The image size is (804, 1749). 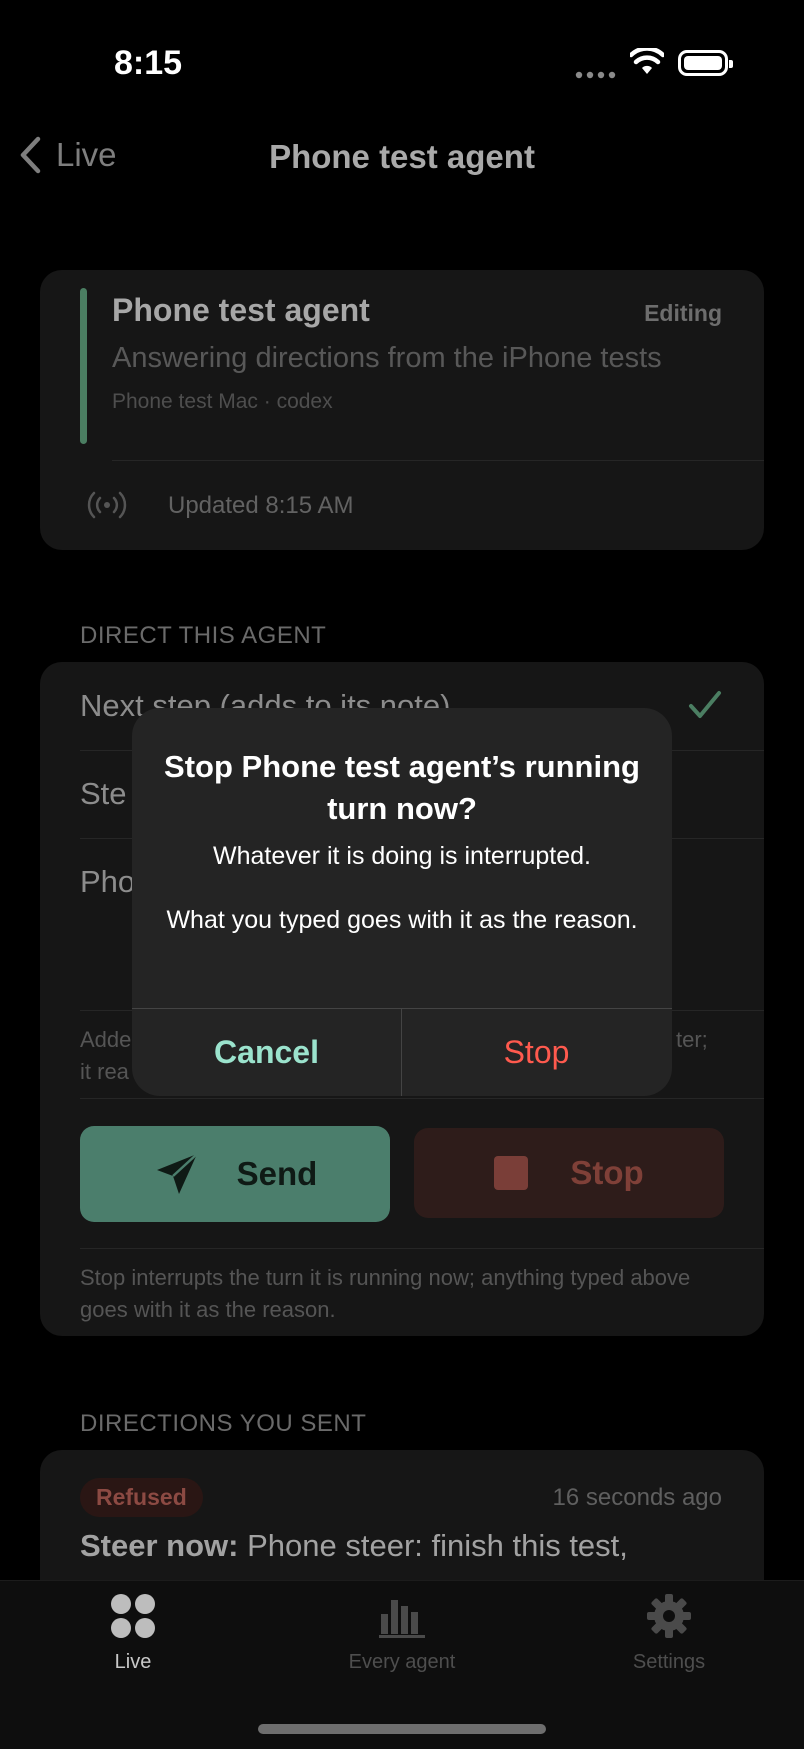 What do you see at coordinates (569, 1173) in the screenshot?
I see `stop-button: Stop` at bounding box center [569, 1173].